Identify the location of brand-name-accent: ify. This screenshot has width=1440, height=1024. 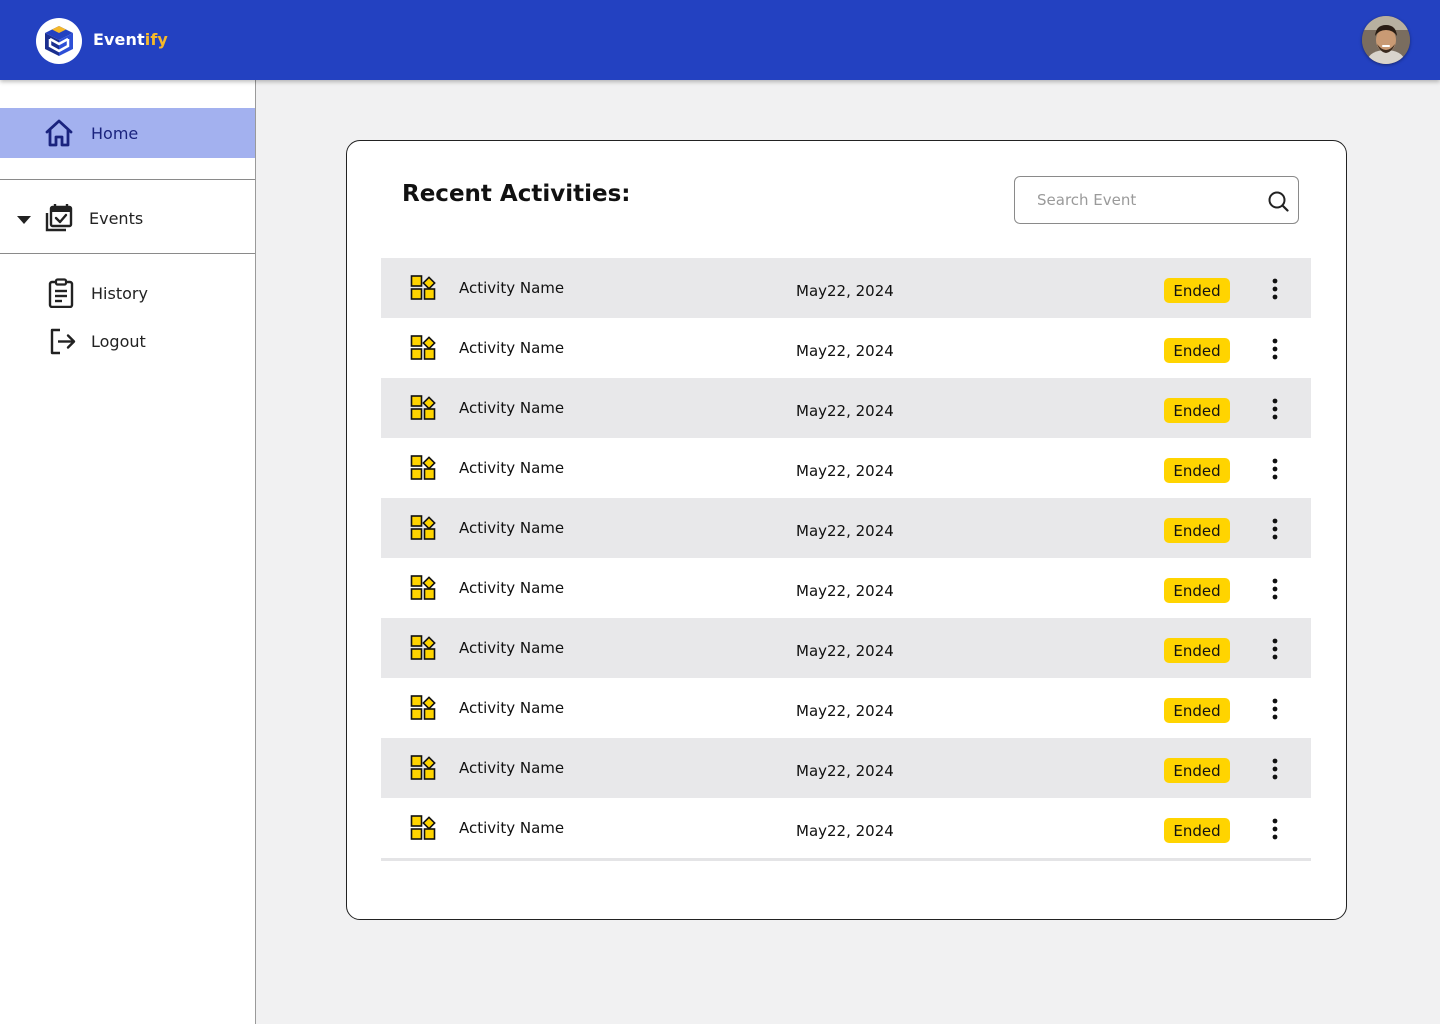
(156, 39).